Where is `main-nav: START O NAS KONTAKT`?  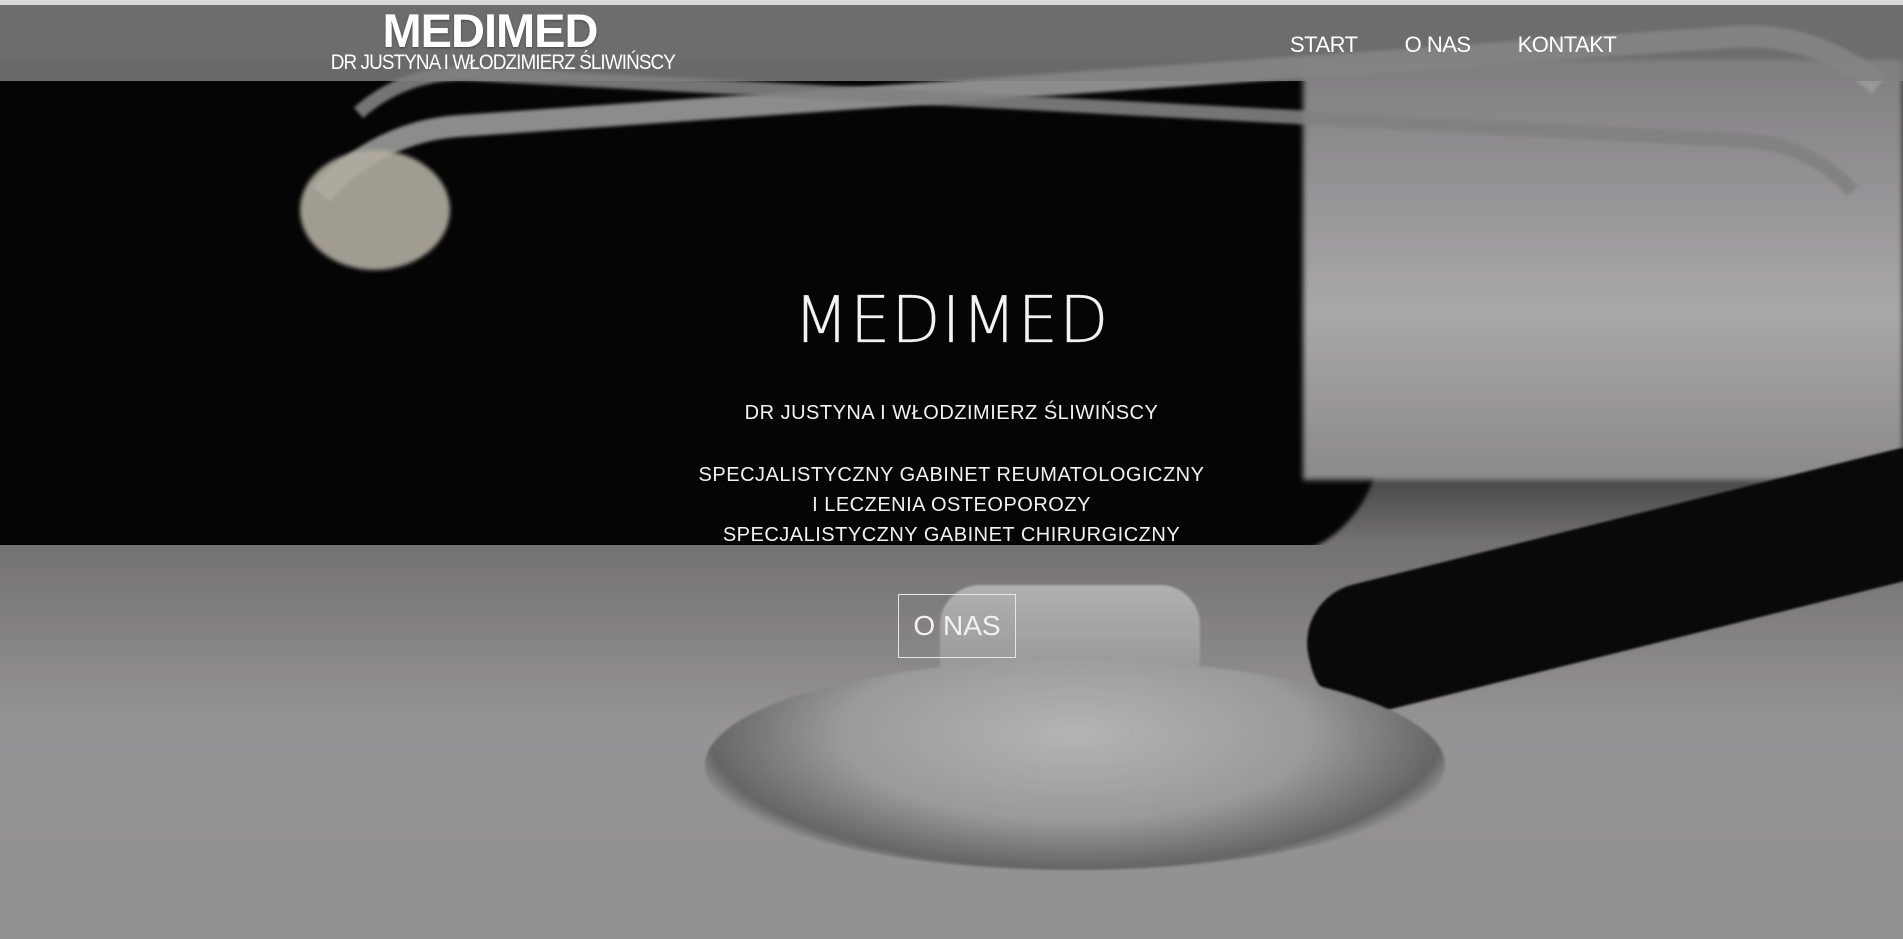
main-nav: START O NAS KONTAKT is located at coordinates (1453, 45).